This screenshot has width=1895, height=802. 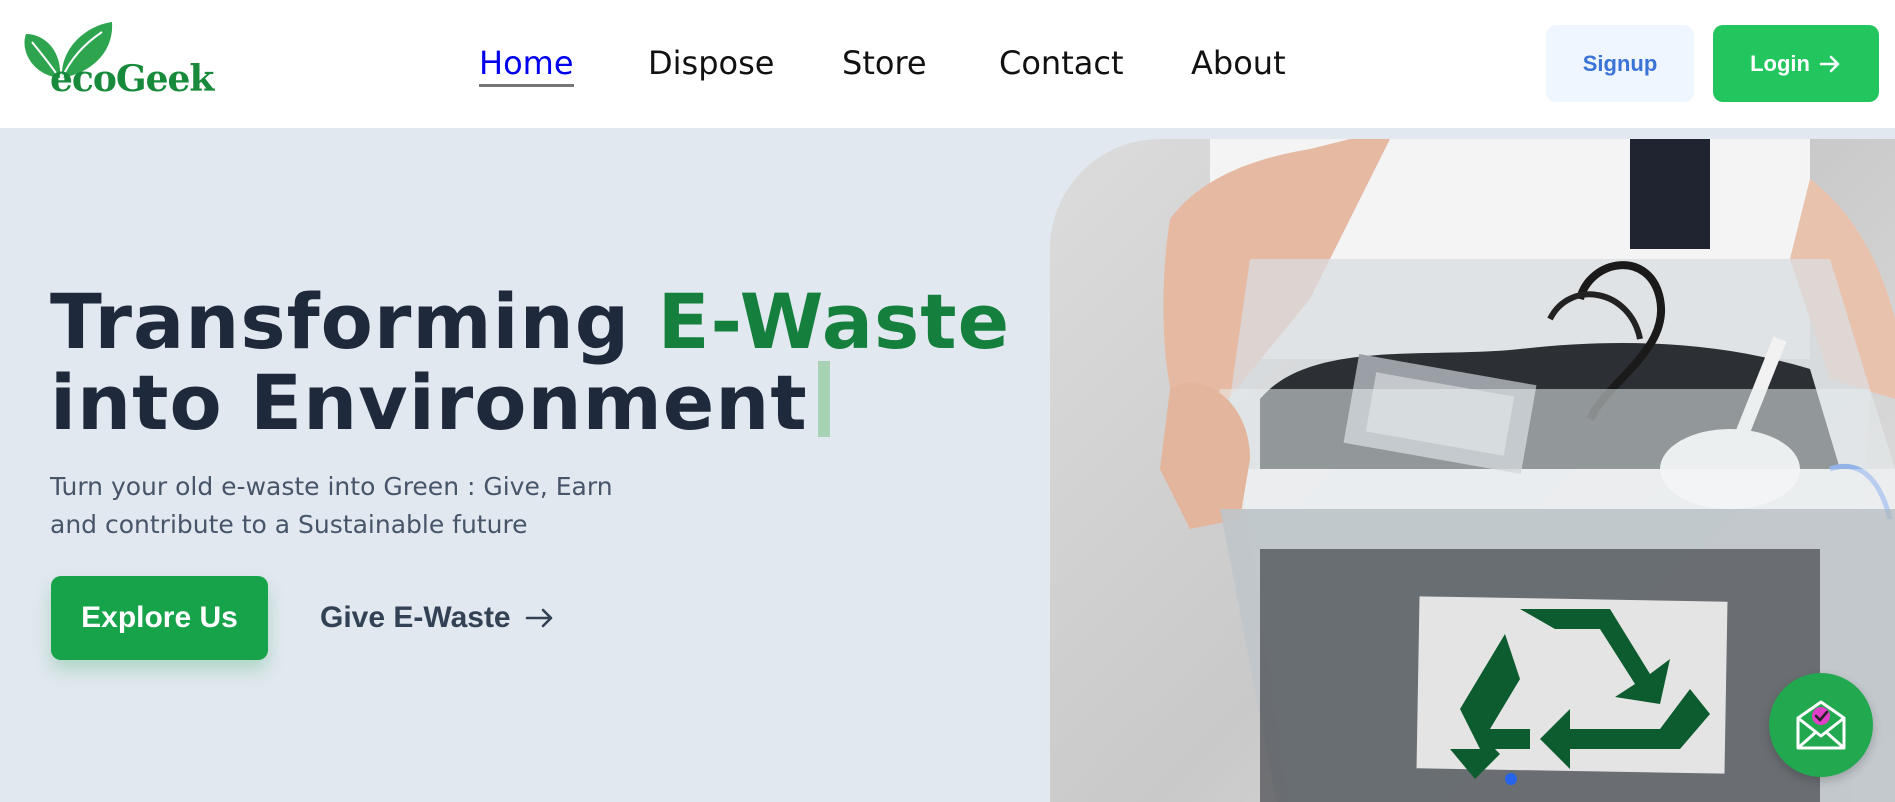 What do you see at coordinates (1061, 63) in the screenshot?
I see `nav-contact: Contact` at bounding box center [1061, 63].